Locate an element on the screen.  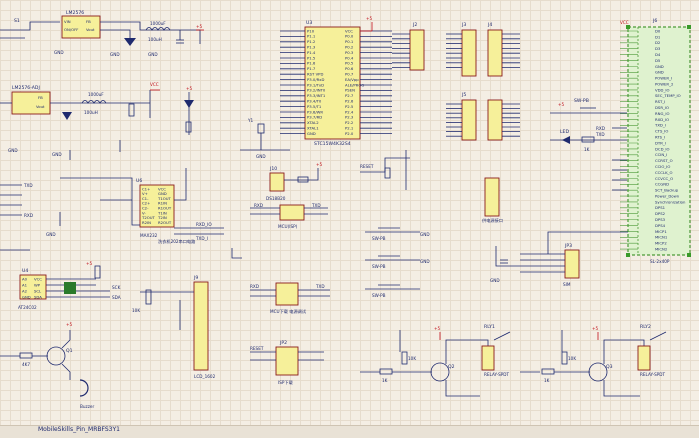
switch-s8: SW-PB is located at coordinates (392, 262).